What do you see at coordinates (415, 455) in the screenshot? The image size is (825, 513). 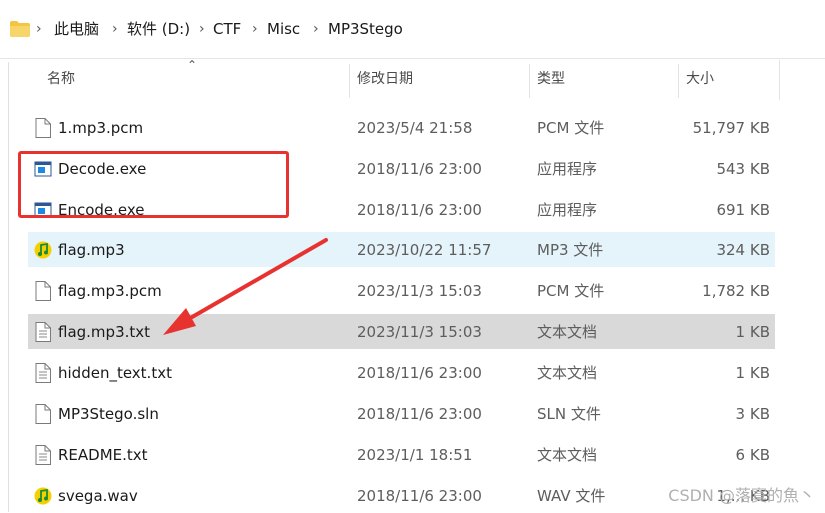 I see `file-date: 2023/1/1 18:51` at bounding box center [415, 455].